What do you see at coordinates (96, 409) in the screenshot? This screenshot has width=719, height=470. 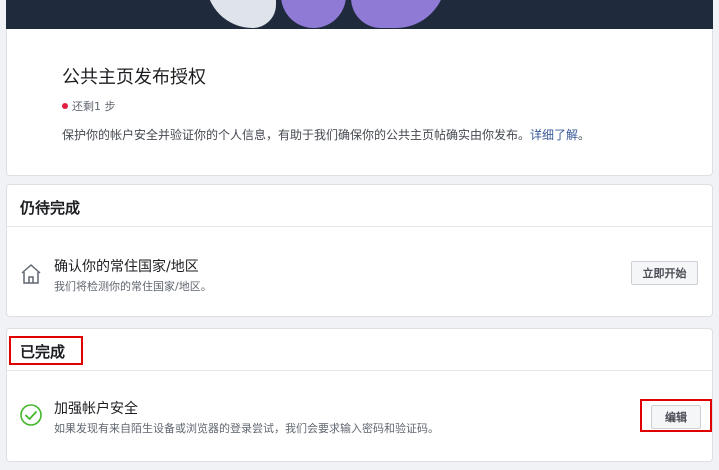 I see `task-title: 加强帐户安全` at bounding box center [96, 409].